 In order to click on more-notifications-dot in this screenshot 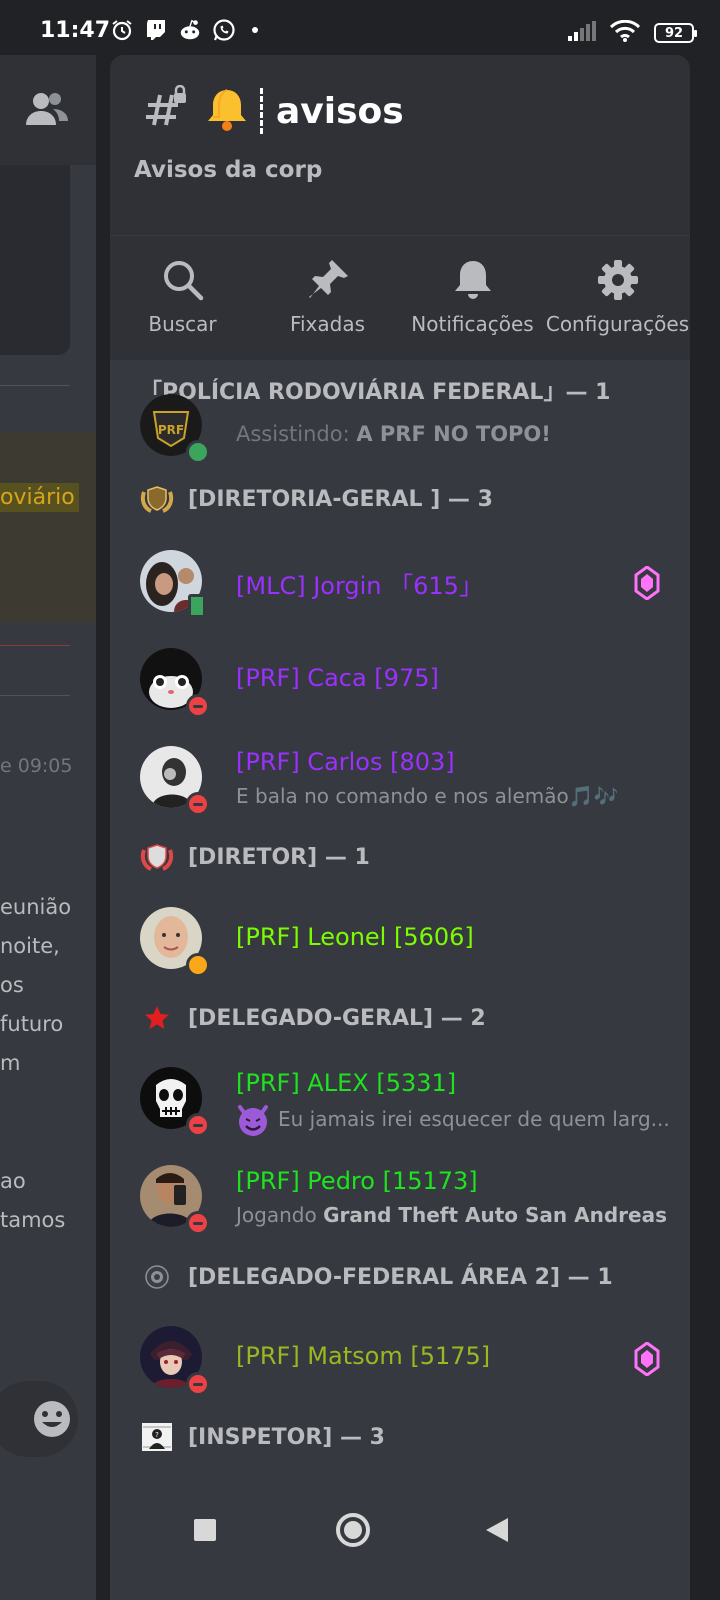, I will do `click(255, 30)`.